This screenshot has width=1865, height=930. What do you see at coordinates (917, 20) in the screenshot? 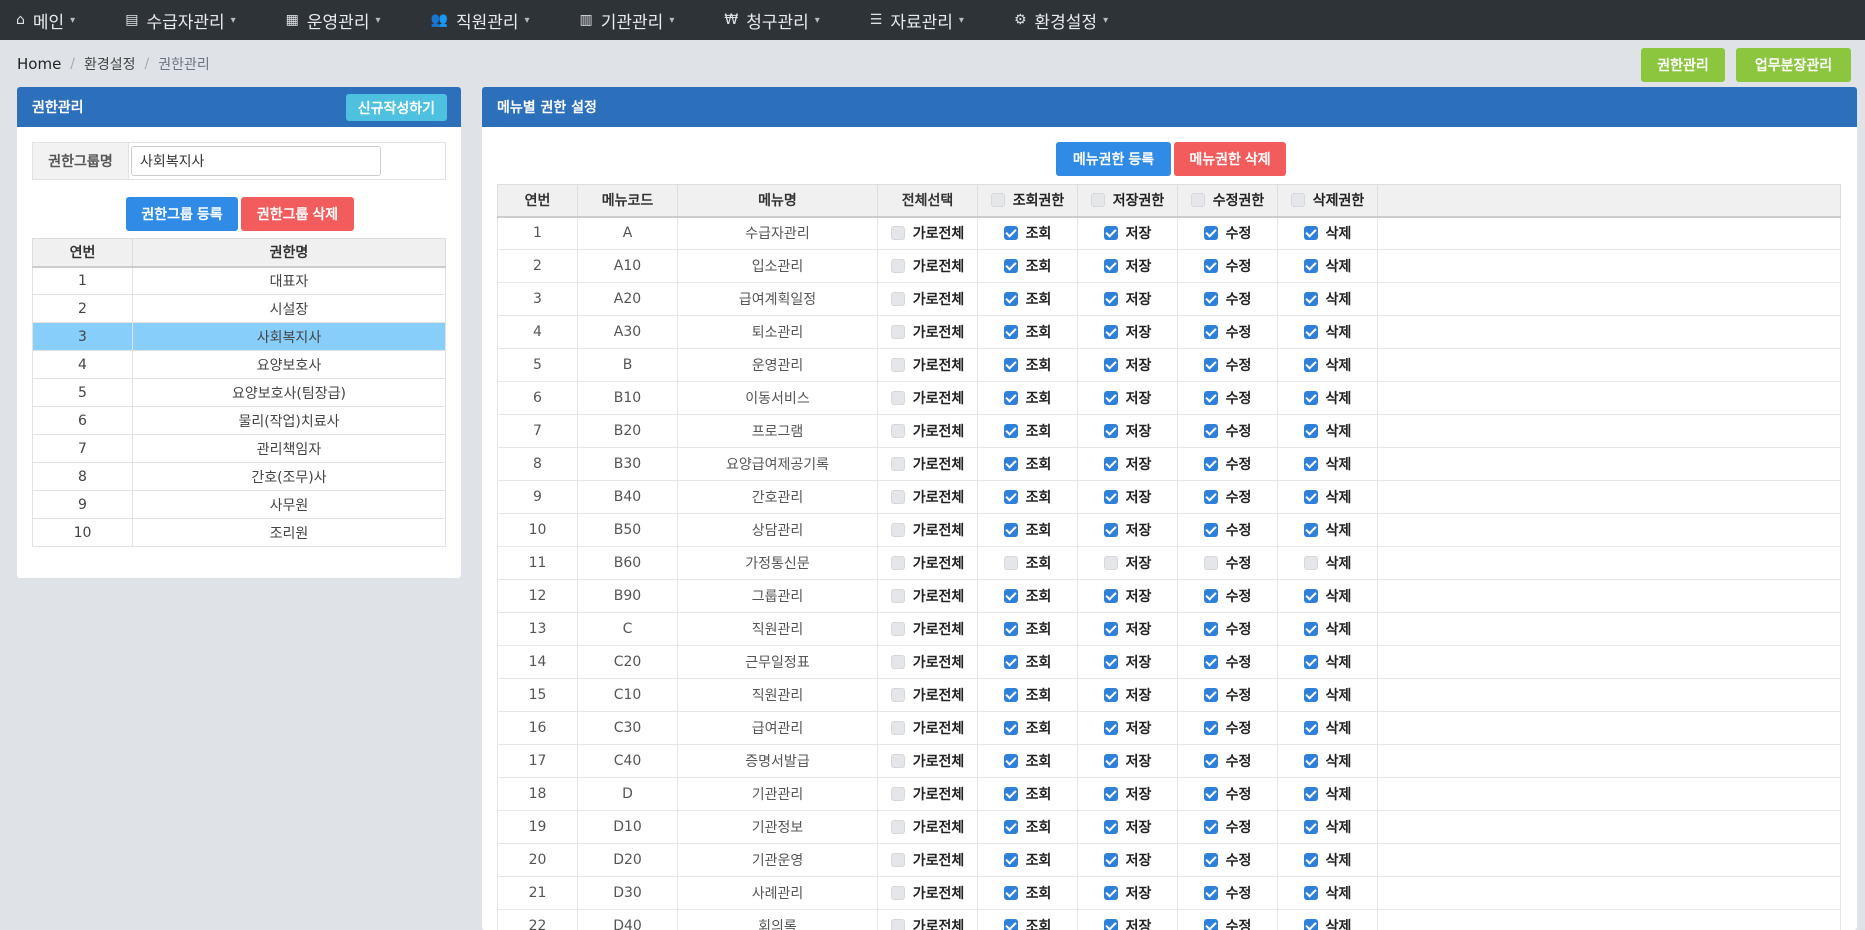
I see `nav-item: ☰ 자료관리 ▾` at bounding box center [917, 20].